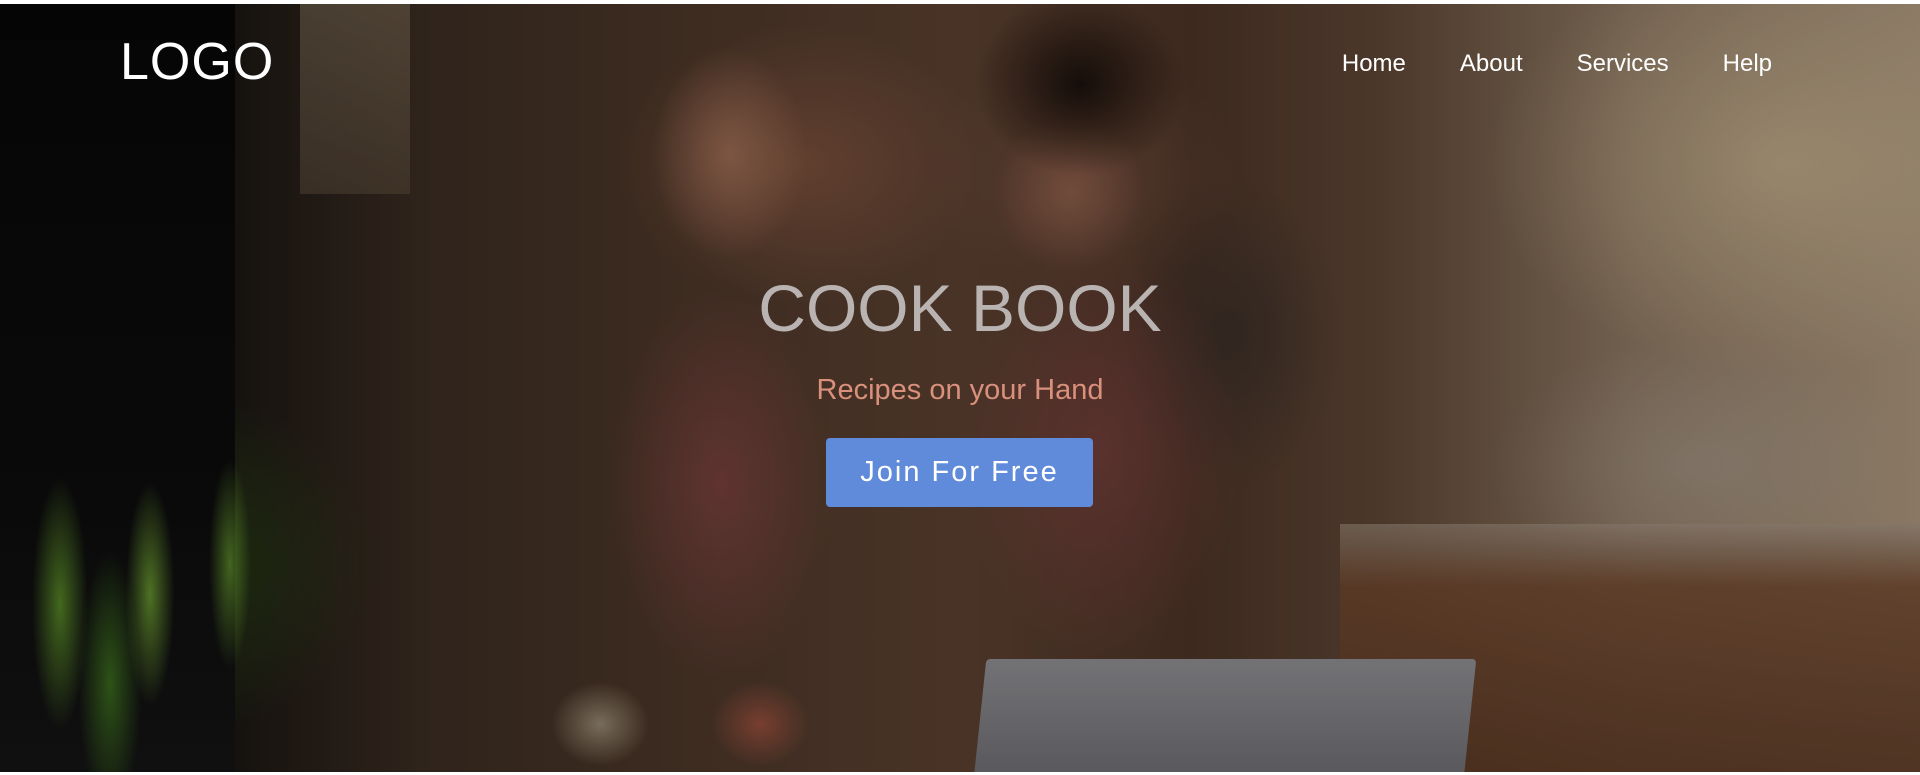  I want to click on nav-link-services: Services, so click(1623, 64).